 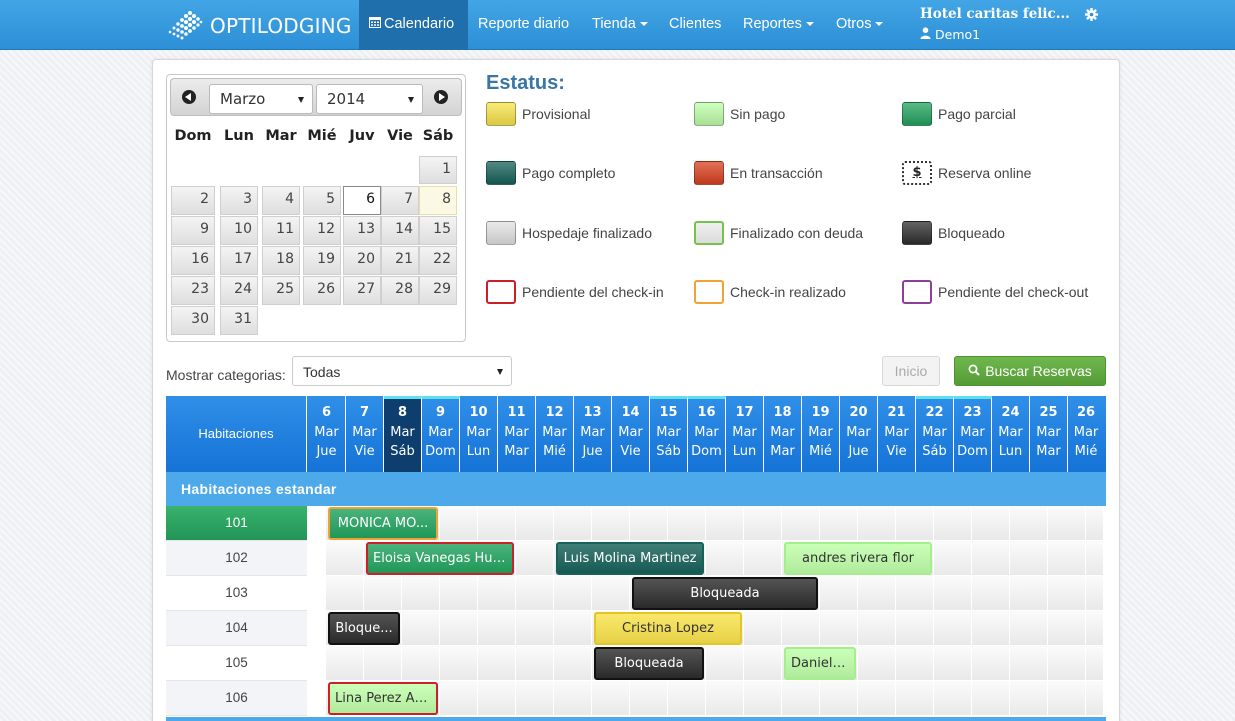 What do you see at coordinates (858, 558) in the screenshot?
I see `reservation-block: andres rivera flor` at bounding box center [858, 558].